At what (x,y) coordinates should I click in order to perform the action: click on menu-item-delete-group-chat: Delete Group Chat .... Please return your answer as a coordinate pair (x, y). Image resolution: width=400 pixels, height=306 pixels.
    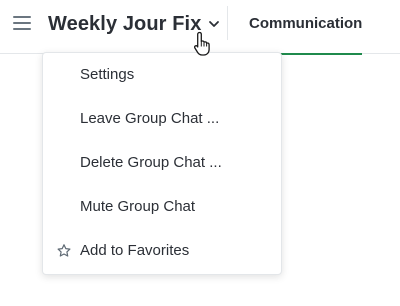
    Looking at the image, I should click on (162, 163).